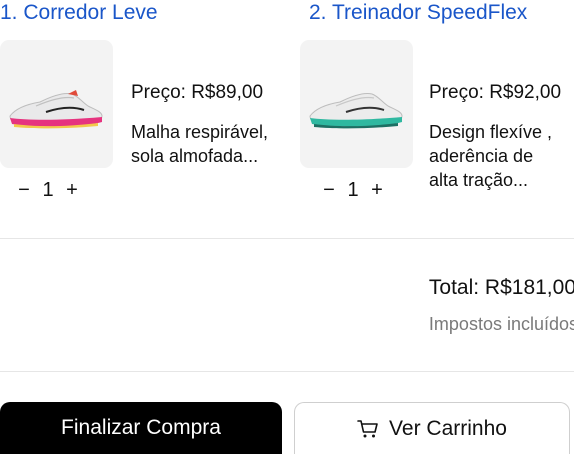 Image resolution: width=574 pixels, height=454 pixels. I want to click on checkout-button-label: Finalizar Compra, so click(141, 427).